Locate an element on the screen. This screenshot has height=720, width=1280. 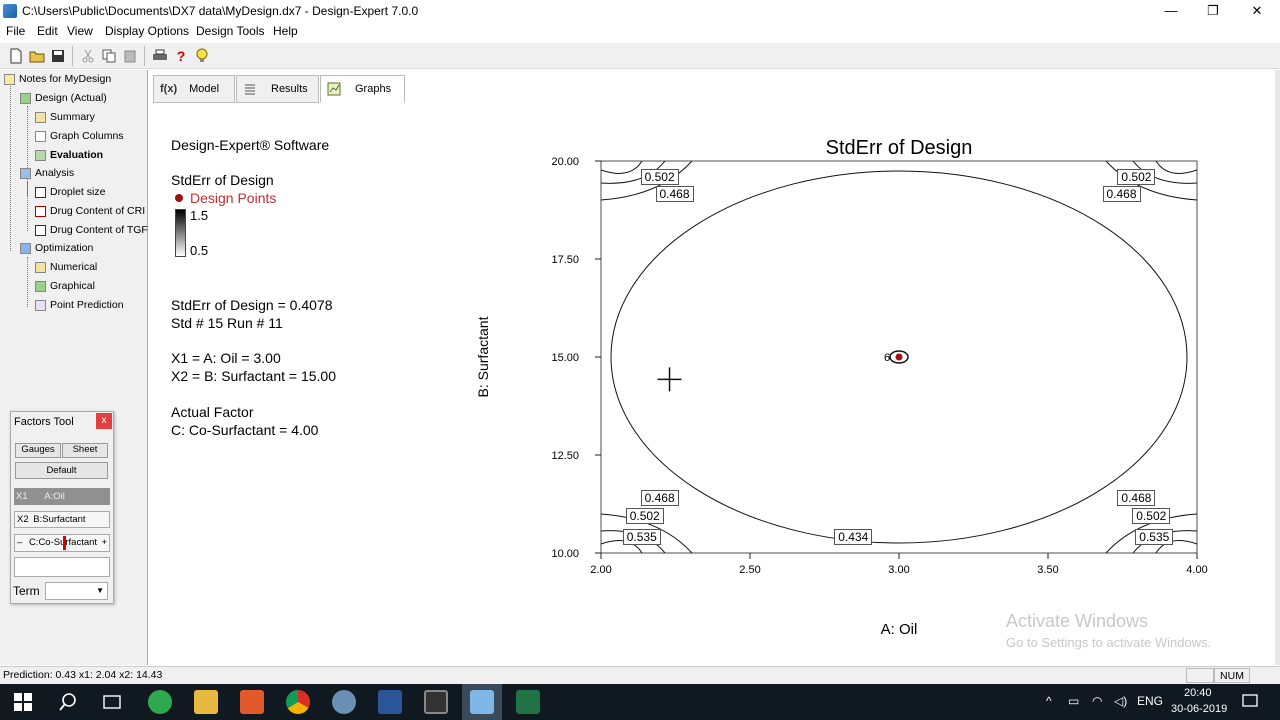
excel-icon is located at coordinates (528, 702).